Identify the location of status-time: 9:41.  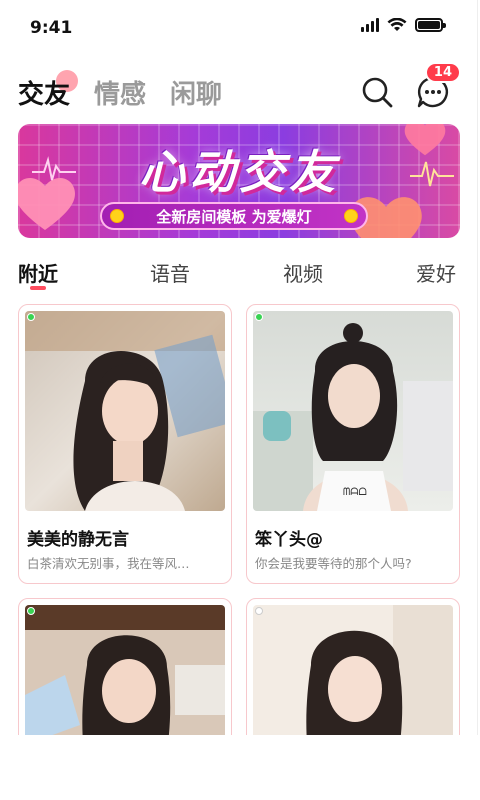
(51, 28).